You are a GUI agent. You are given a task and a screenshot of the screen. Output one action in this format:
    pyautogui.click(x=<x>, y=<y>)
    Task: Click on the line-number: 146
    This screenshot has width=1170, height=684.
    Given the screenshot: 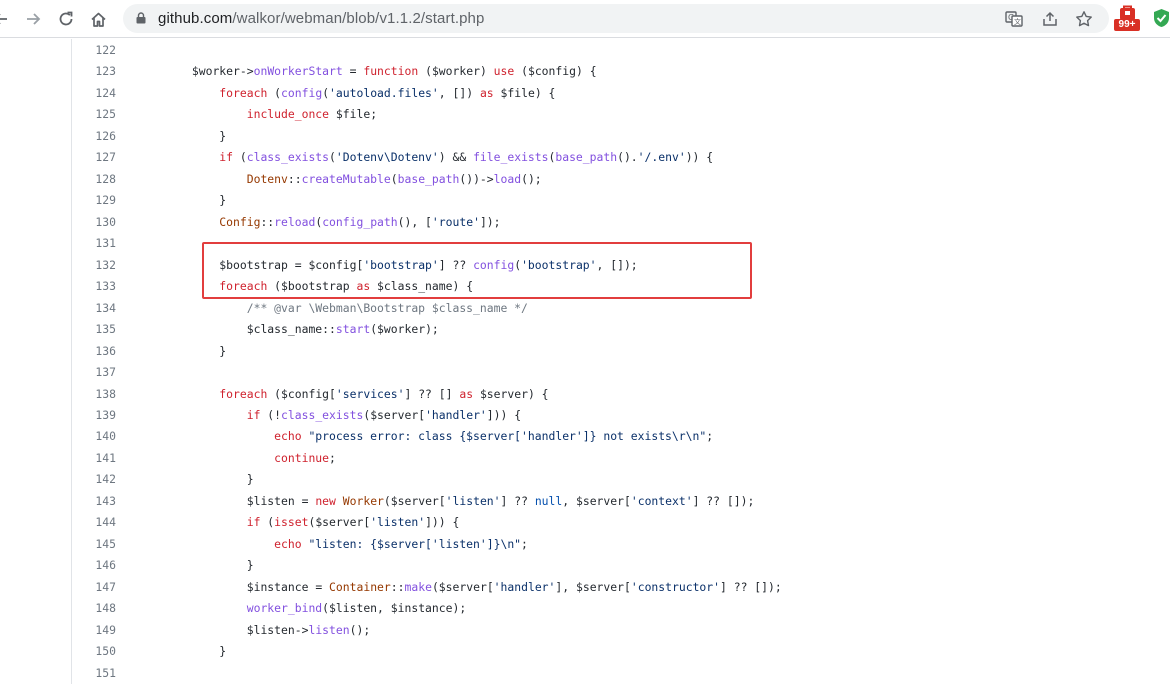 What is the action you would take?
    pyautogui.click(x=94, y=566)
    